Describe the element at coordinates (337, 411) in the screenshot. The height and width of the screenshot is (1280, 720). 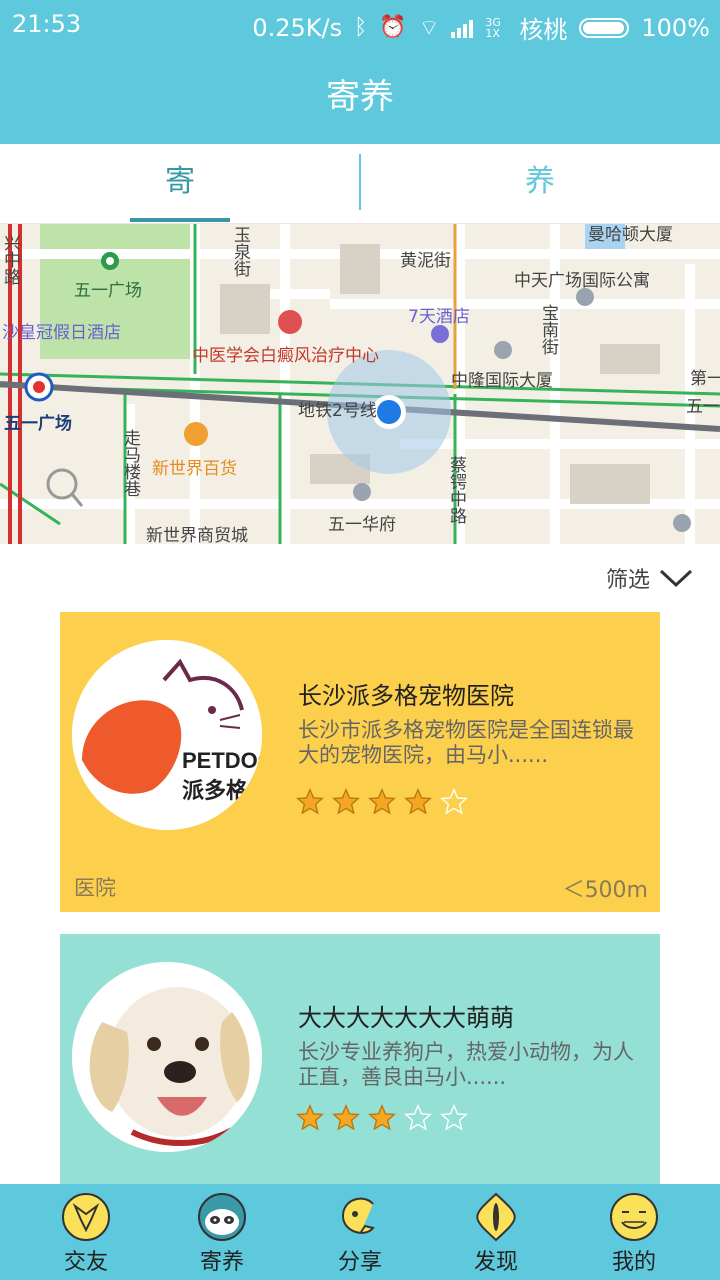
I see `map-label-metro-line: 地铁2号线` at that location.